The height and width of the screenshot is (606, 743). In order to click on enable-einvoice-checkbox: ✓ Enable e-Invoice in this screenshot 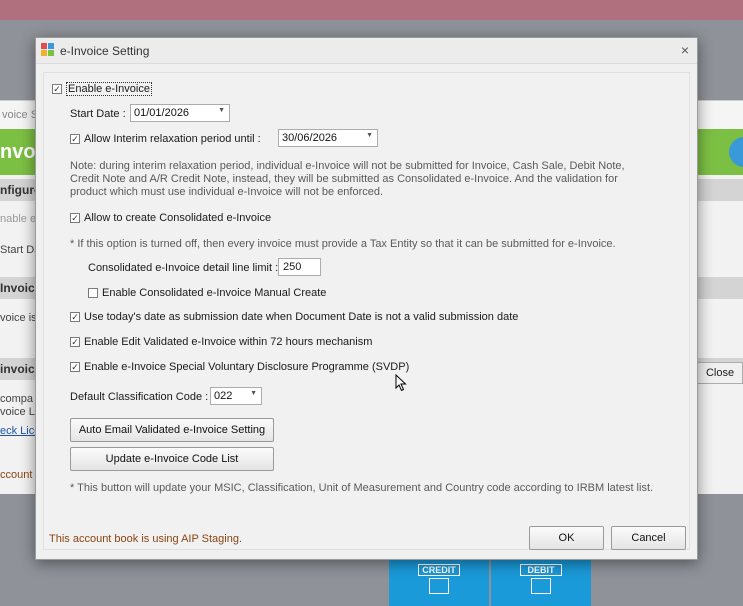, I will do `click(102, 89)`.